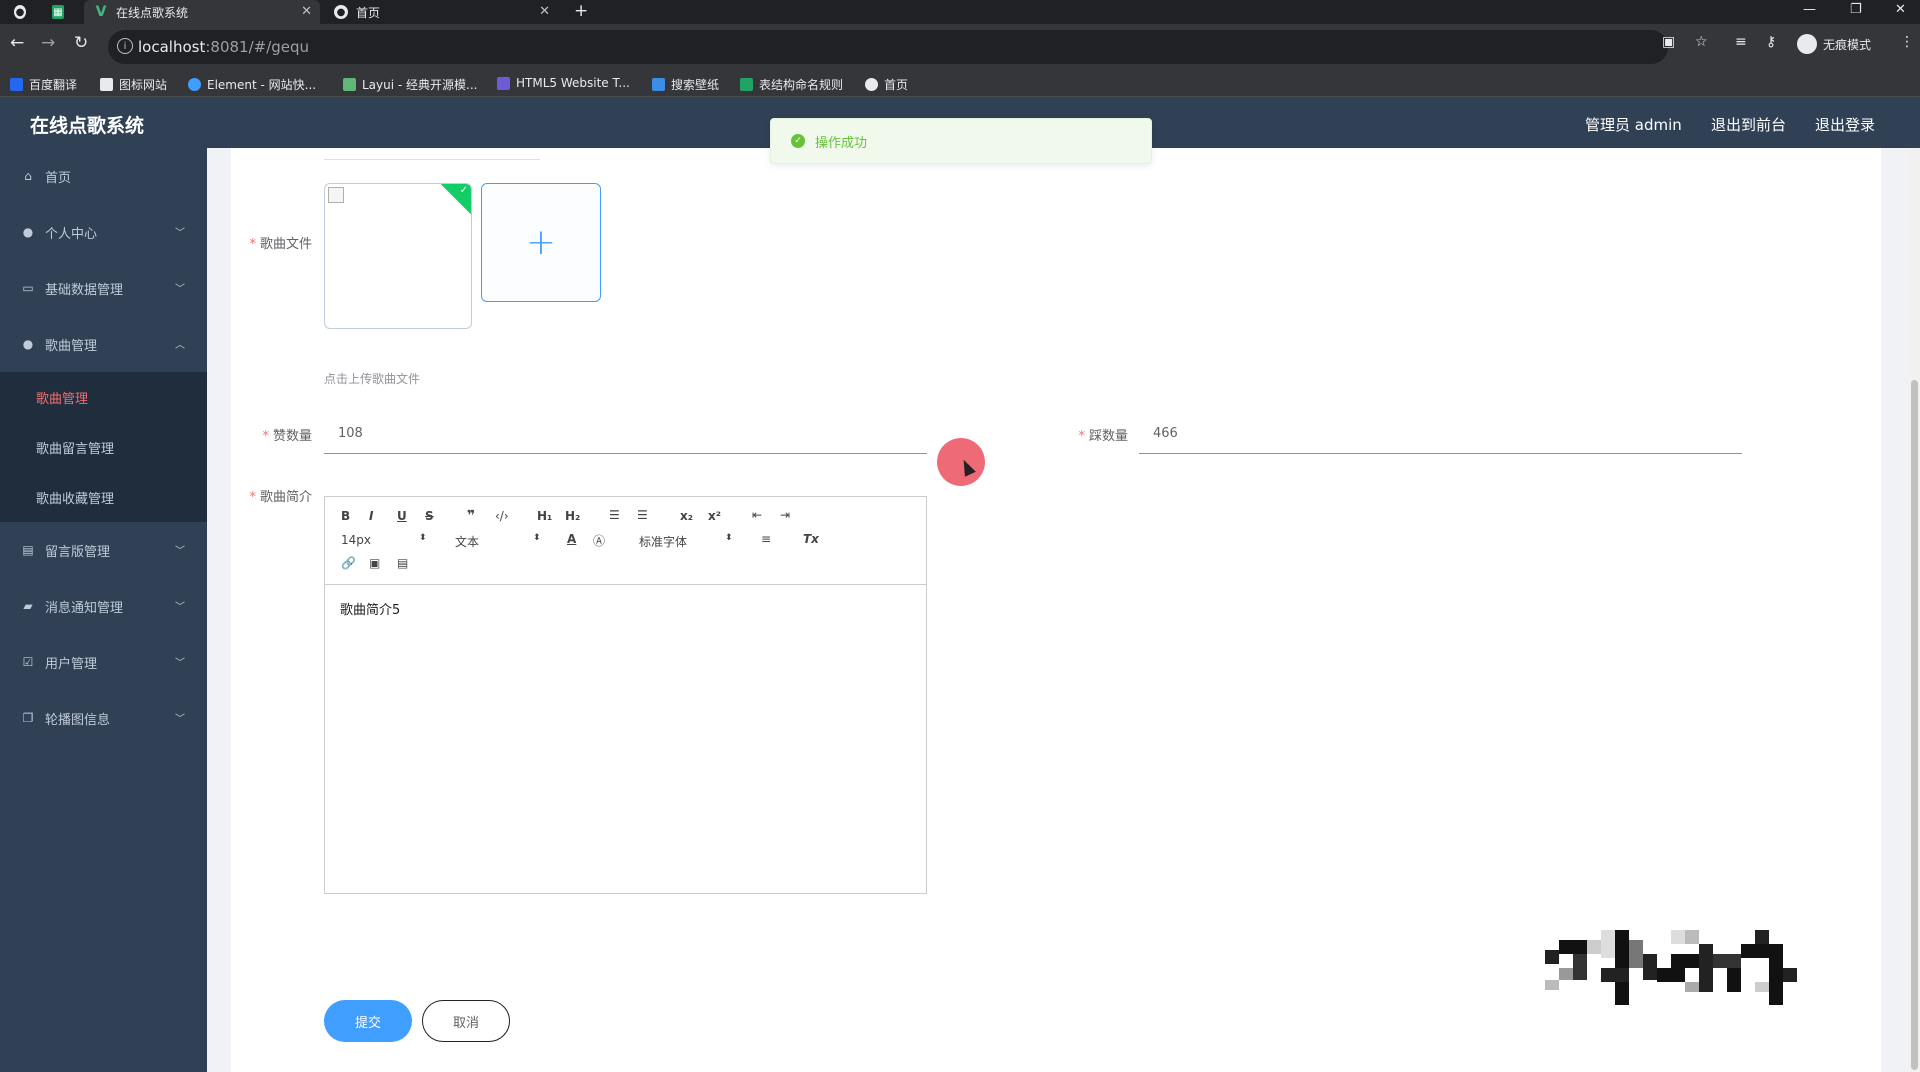 This screenshot has height=1072, width=1920. What do you see at coordinates (1907, 42) in the screenshot?
I see `more-menu-icon: ⋮` at bounding box center [1907, 42].